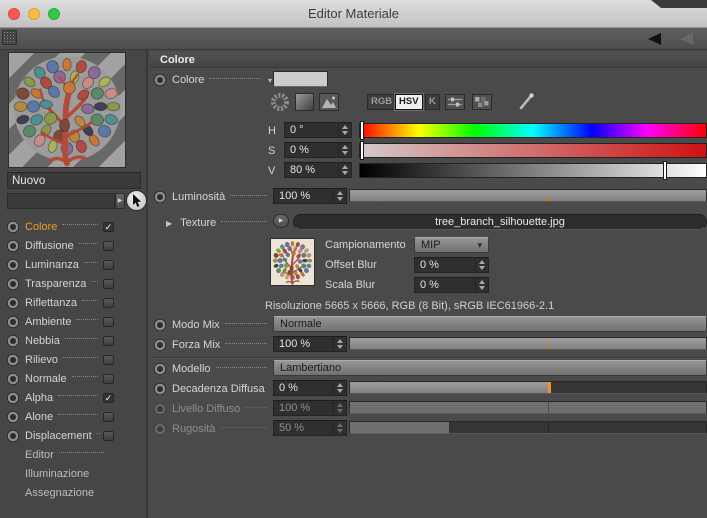 The height and width of the screenshot is (518, 707). Describe the element at coordinates (74, 359) in the screenshot. I see `sidebar-item-rilievo: Rilievo` at that location.